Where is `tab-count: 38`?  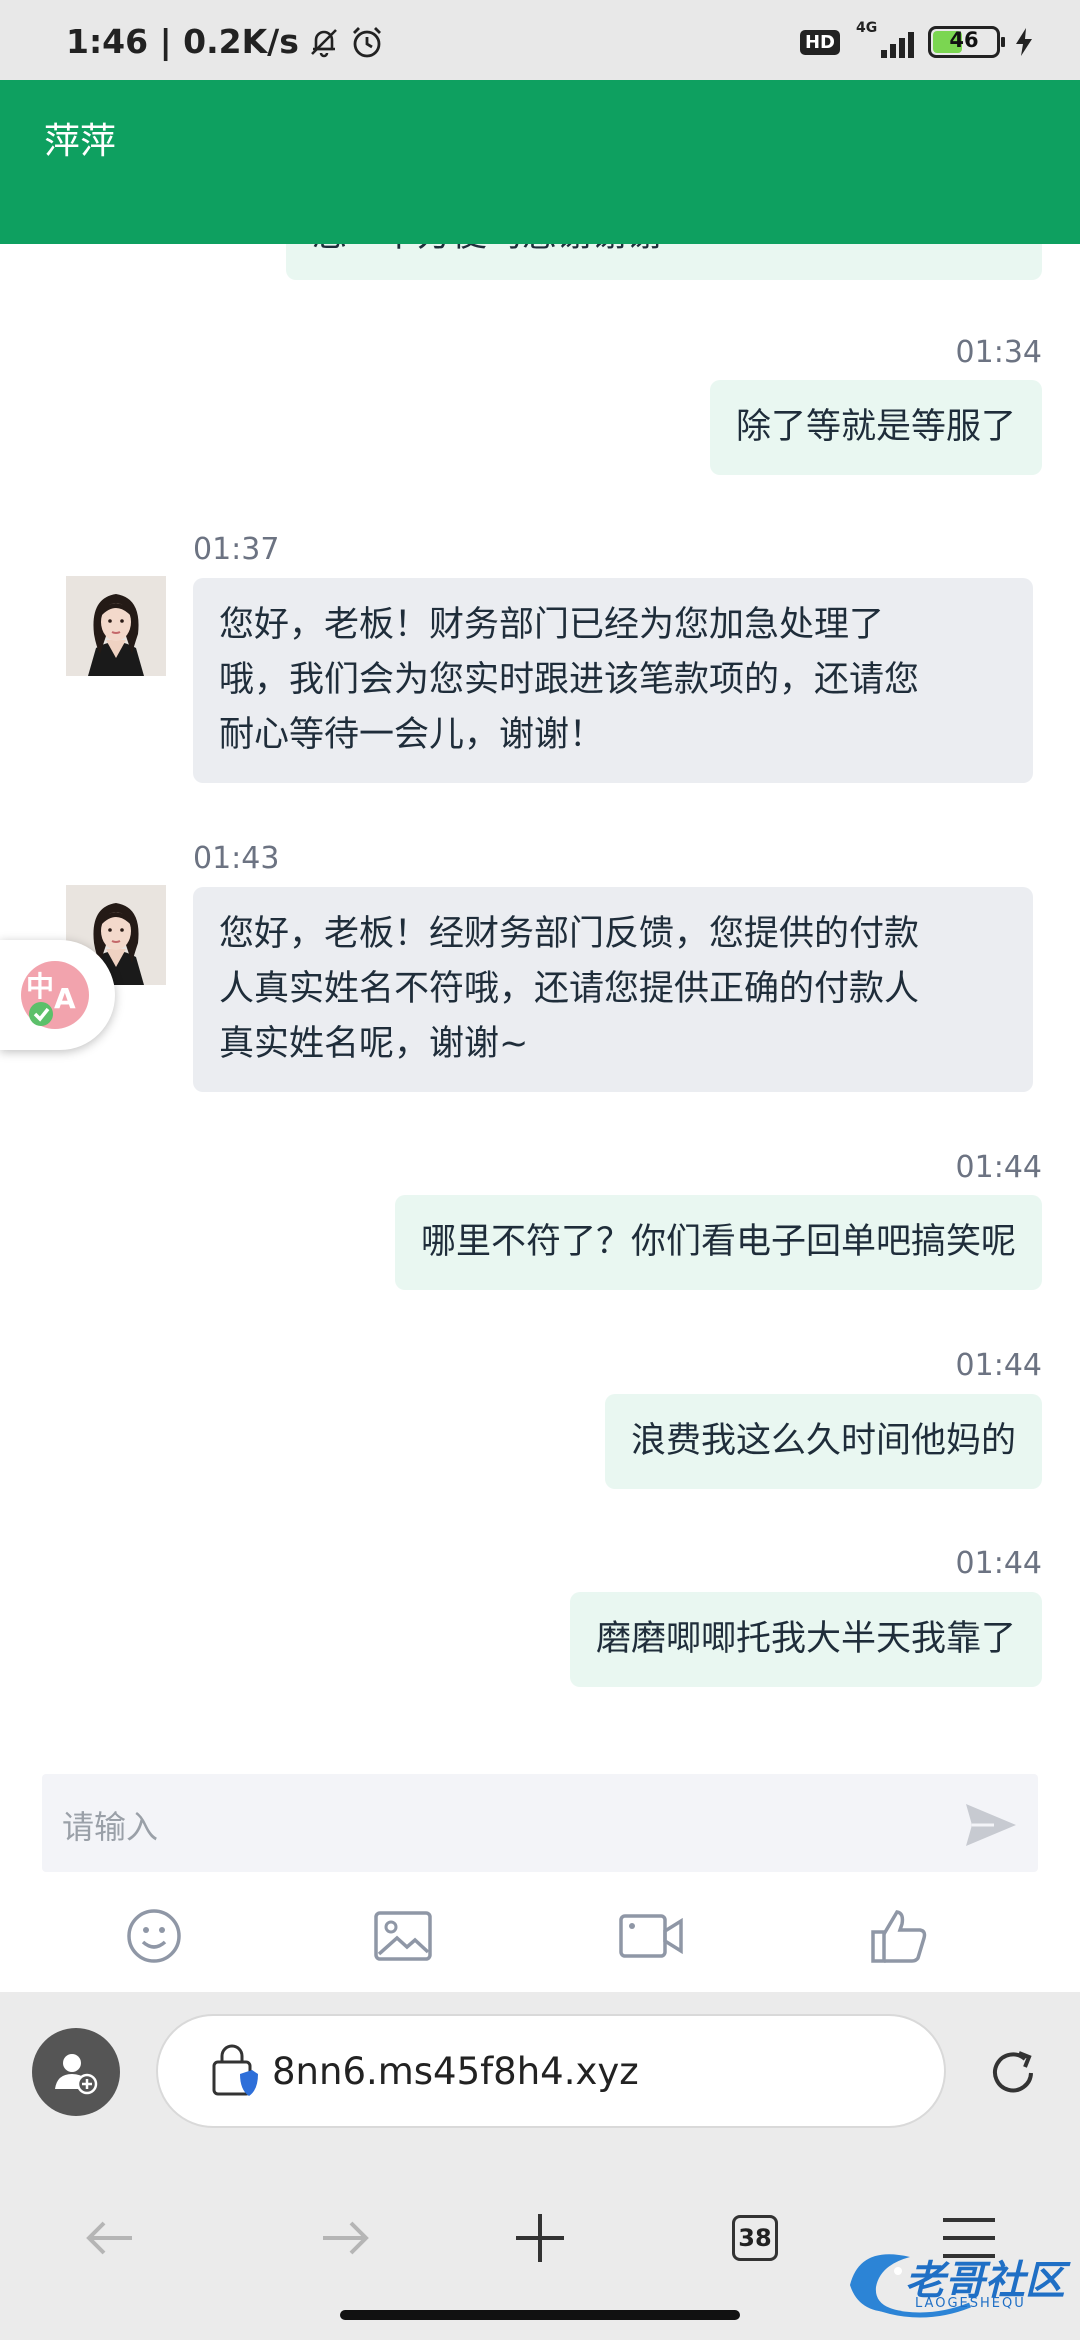
tab-count: 38 is located at coordinates (755, 2238).